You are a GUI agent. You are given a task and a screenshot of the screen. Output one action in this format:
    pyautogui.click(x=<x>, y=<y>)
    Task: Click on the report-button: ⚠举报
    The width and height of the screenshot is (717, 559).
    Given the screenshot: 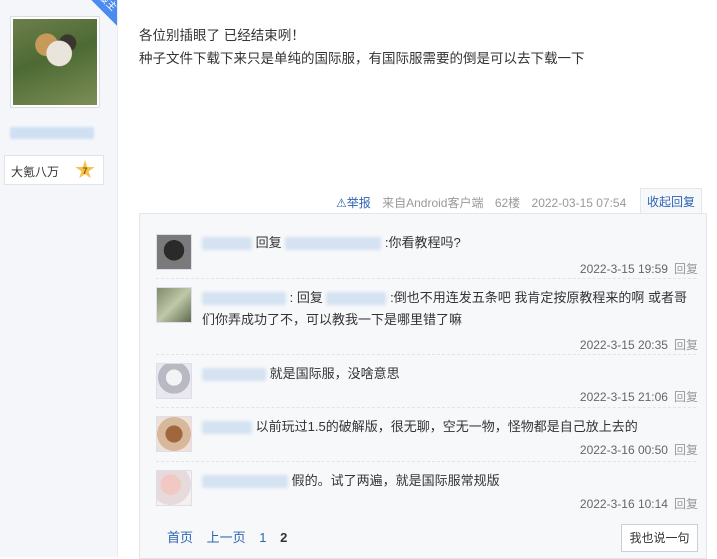 What is the action you would take?
    pyautogui.click(x=353, y=203)
    